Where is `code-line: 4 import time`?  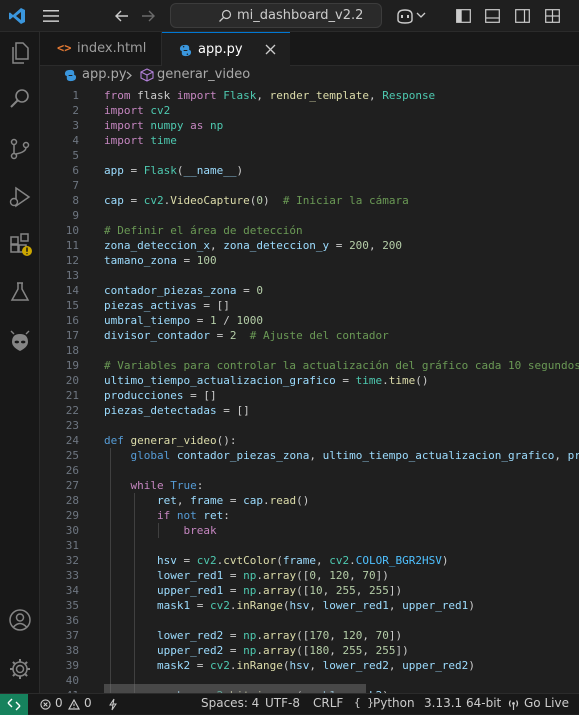
code-line: 4 import time is located at coordinates (309, 140).